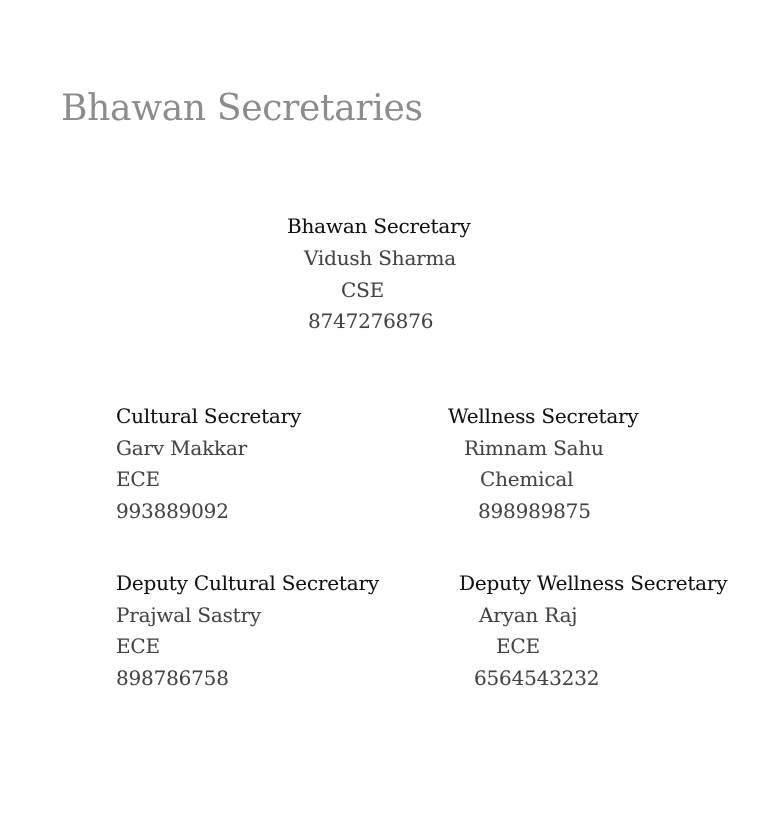  What do you see at coordinates (172, 511) in the screenshot?
I see `phone-number: 993889092` at bounding box center [172, 511].